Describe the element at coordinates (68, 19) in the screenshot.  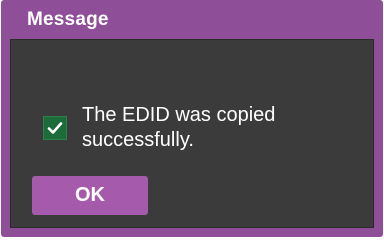
I see `dialog-title: Message` at that location.